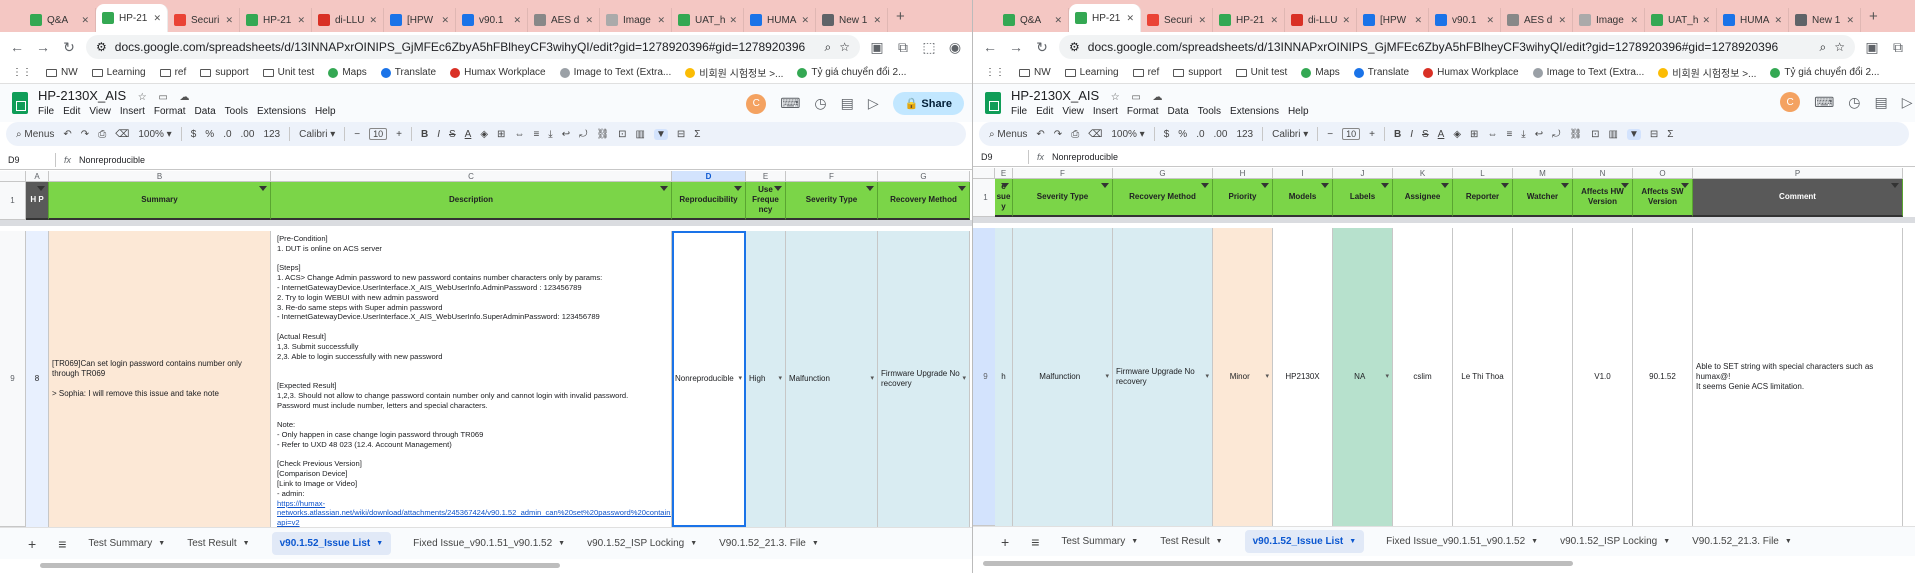  What do you see at coordinates (300, 565) in the screenshot?
I see `scroll-thumb` at bounding box center [300, 565].